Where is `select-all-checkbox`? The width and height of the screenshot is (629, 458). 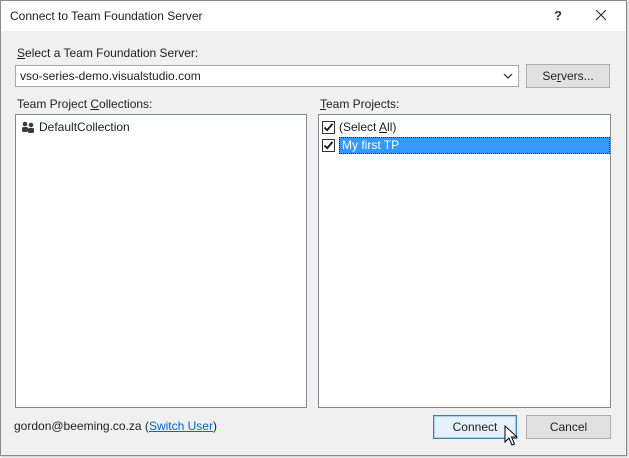
select-all-checkbox is located at coordinates (328, 127).